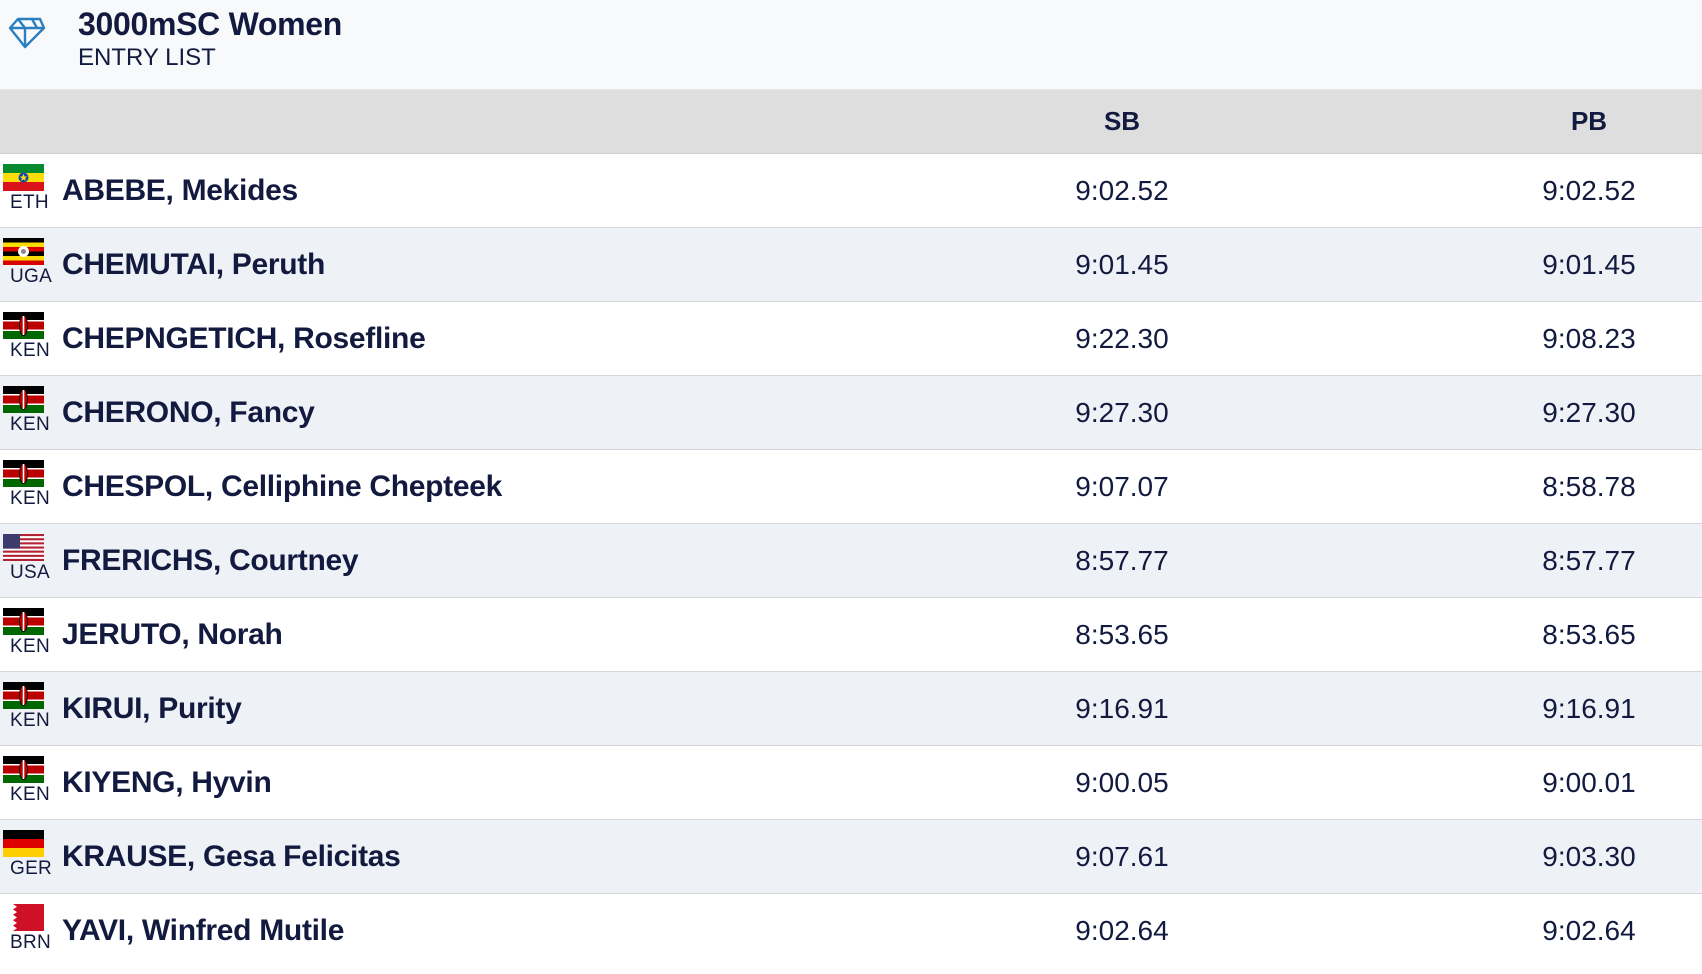  What do you see at coordinates (851, 122) in the screenshot?
I see `table-header: SB PB` at bounding box center [851, 122].